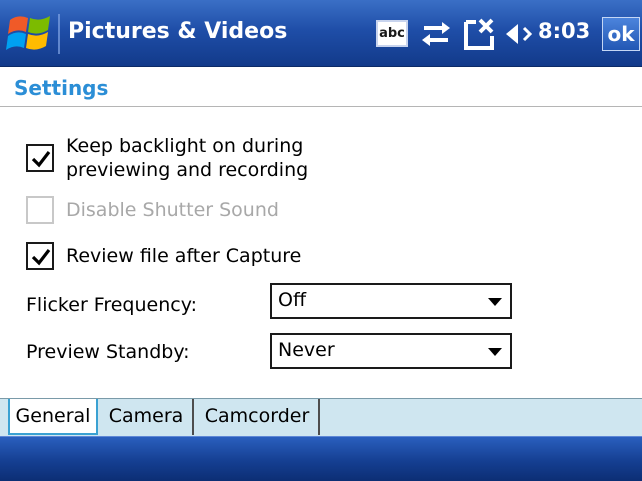 Image resolution: width=642 pixels, height=481 pixels. I want to click on shutter-sound-checkbox, so click(40, 210).